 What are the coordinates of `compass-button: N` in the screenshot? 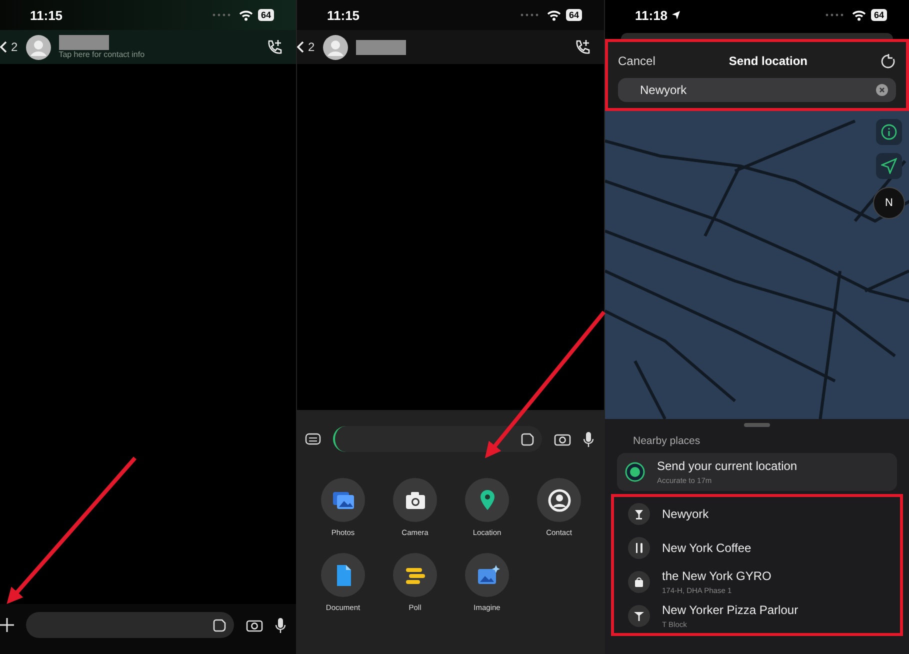 It's located at (889, 203).